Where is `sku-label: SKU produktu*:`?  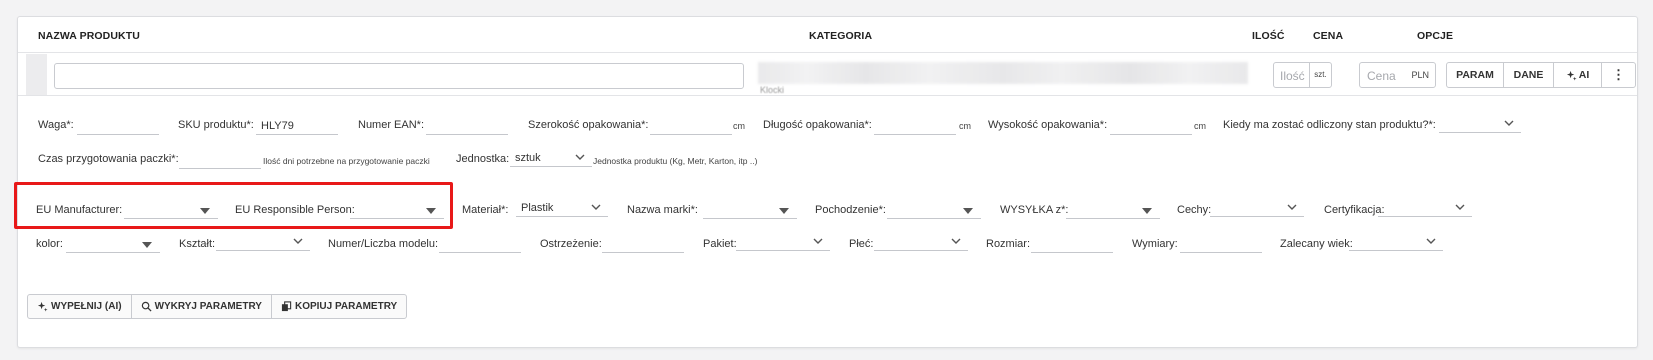
sku-label: SKU produktu*: is located at coordinates (216, 125).